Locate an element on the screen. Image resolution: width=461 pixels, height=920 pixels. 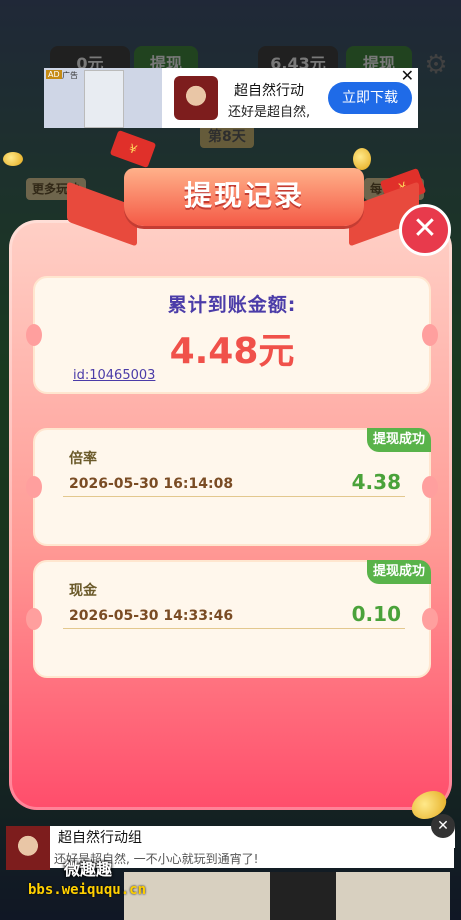
record-card: 提现成功 现金 2026-05-30 14:33:46 0.10 is located at coordinates (232, 619).